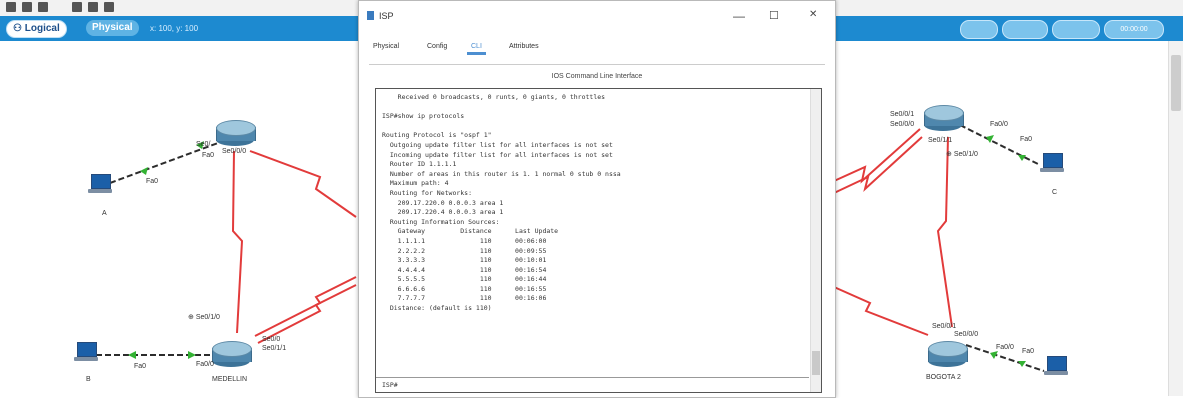 The height and width of the screenshot is (398, 1183). Describe the element at coordinates (164, 163) in the screenshot. I see `link-pca-router1` at that location.